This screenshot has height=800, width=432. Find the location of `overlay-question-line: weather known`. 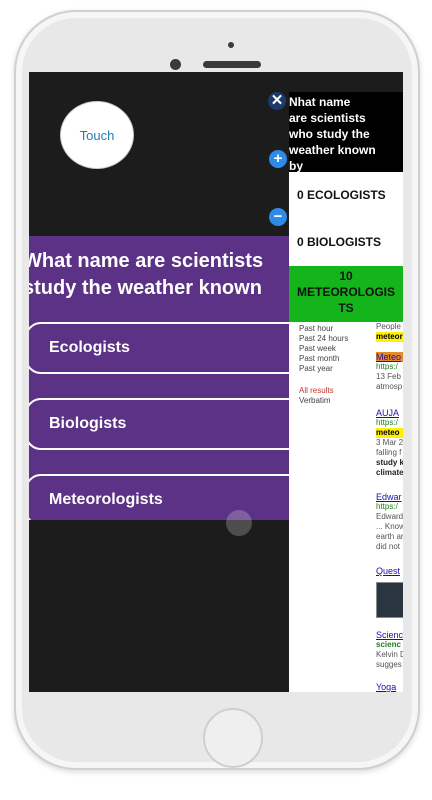

overlay-question-line: weather known is located at coordinates (332, 150).